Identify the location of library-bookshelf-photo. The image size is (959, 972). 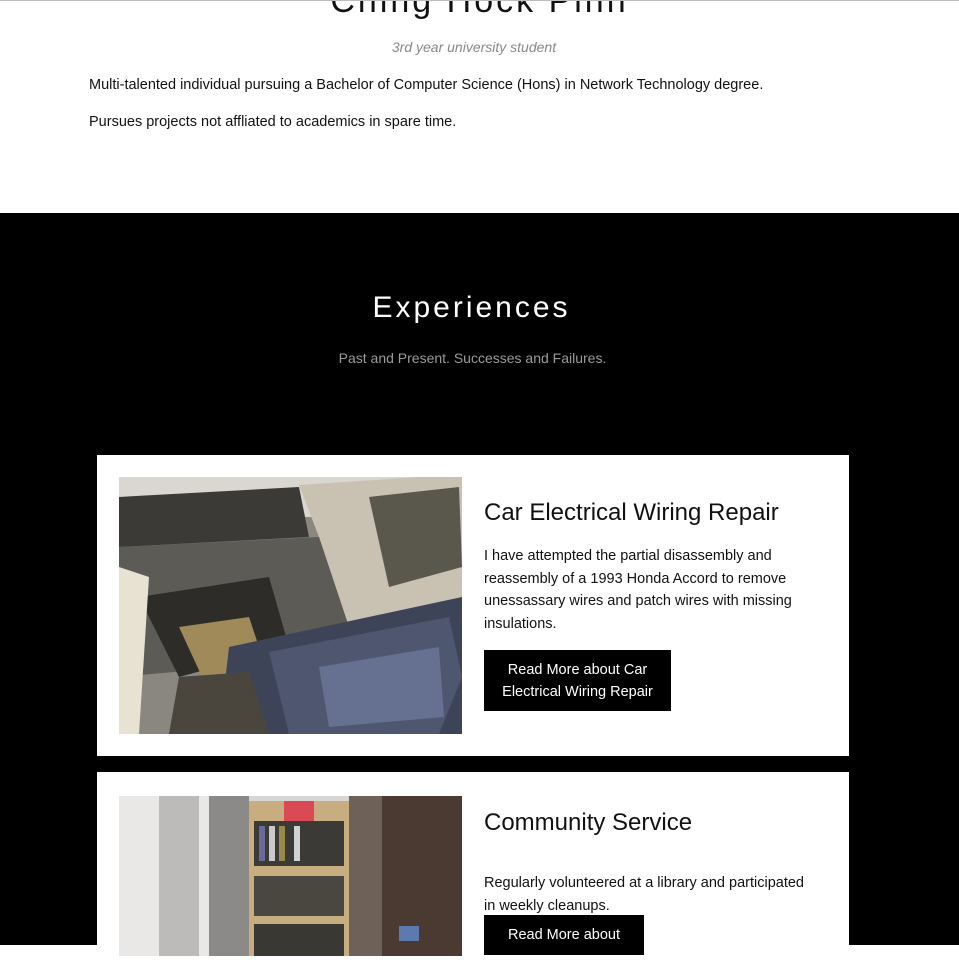
(290, 876).